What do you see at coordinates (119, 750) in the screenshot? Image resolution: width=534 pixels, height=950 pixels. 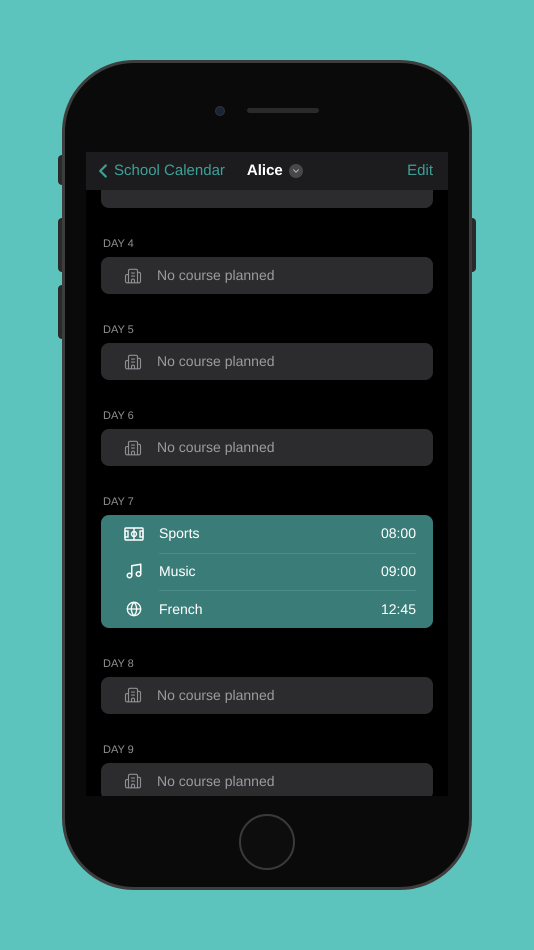 I see `day-label: DAY 9` at bounding box center [119, 750].